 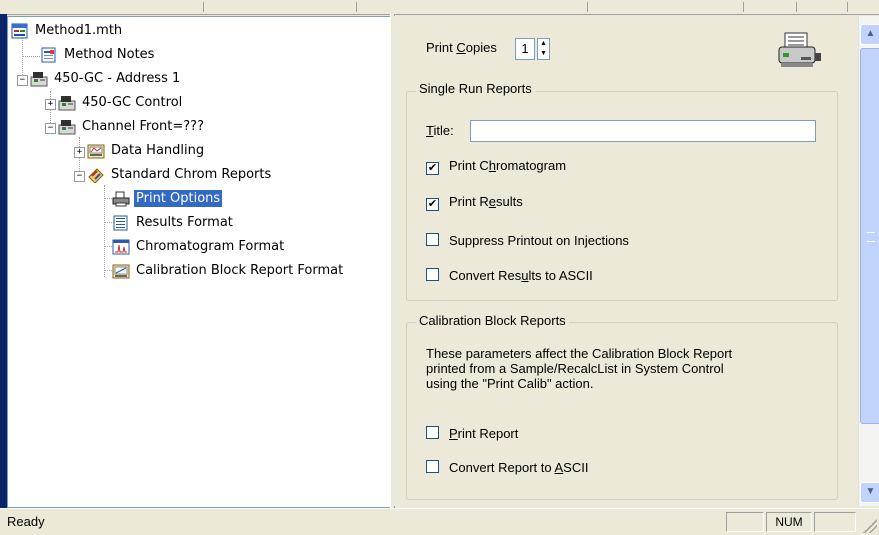 What do you see at coordinates (507, 467) in the screenshot?
I see `convert-report-ascii-checkbox: Convert Report to ASCII` at bounding box center [507, 467].